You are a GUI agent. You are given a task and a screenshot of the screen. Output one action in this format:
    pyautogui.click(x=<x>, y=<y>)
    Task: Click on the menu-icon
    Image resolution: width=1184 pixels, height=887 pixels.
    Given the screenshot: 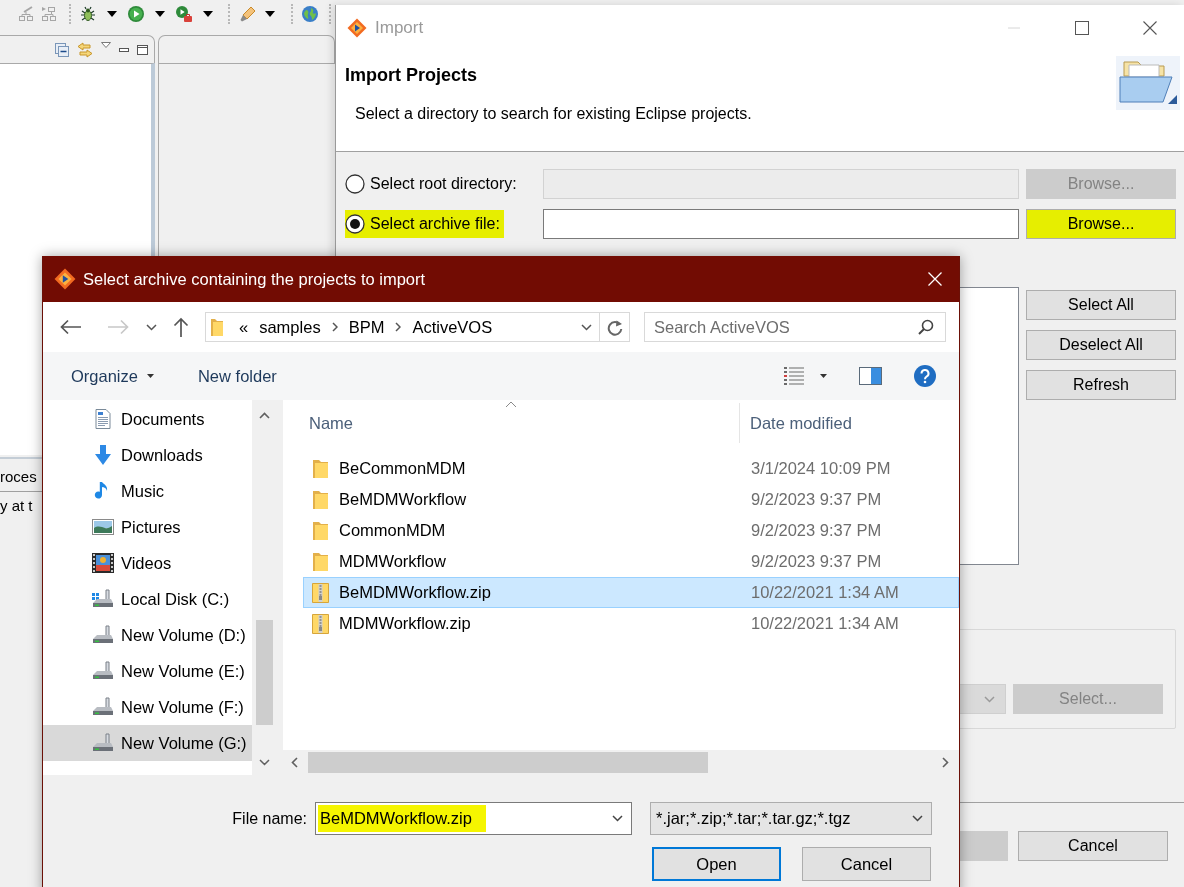 What is the action you would take?
    pyautogui.click(x=106, y=45)
    